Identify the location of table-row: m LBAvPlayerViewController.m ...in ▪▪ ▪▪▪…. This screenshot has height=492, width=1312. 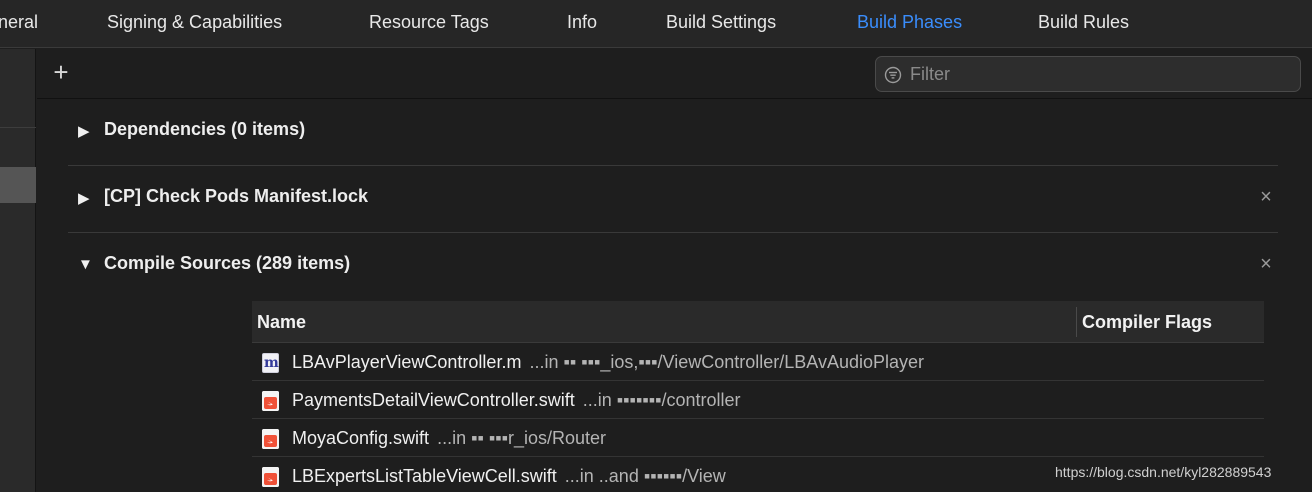
(758, 362).